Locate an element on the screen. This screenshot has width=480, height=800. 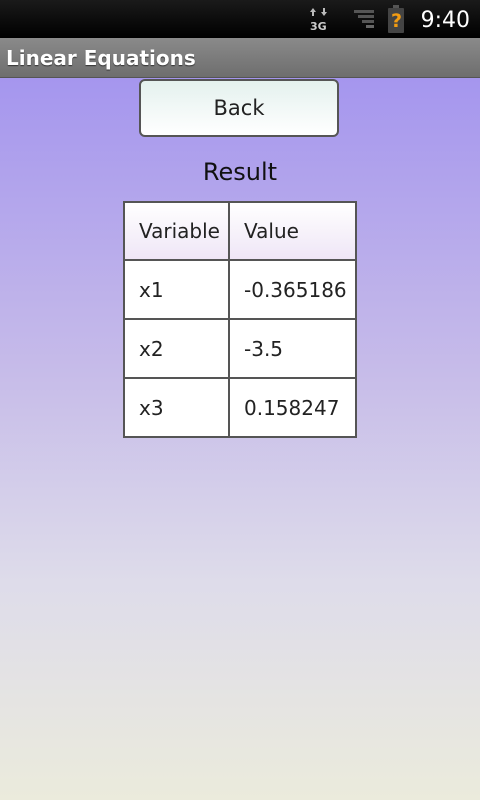
variable-cell: x3 is located at coordinates (176, 407).